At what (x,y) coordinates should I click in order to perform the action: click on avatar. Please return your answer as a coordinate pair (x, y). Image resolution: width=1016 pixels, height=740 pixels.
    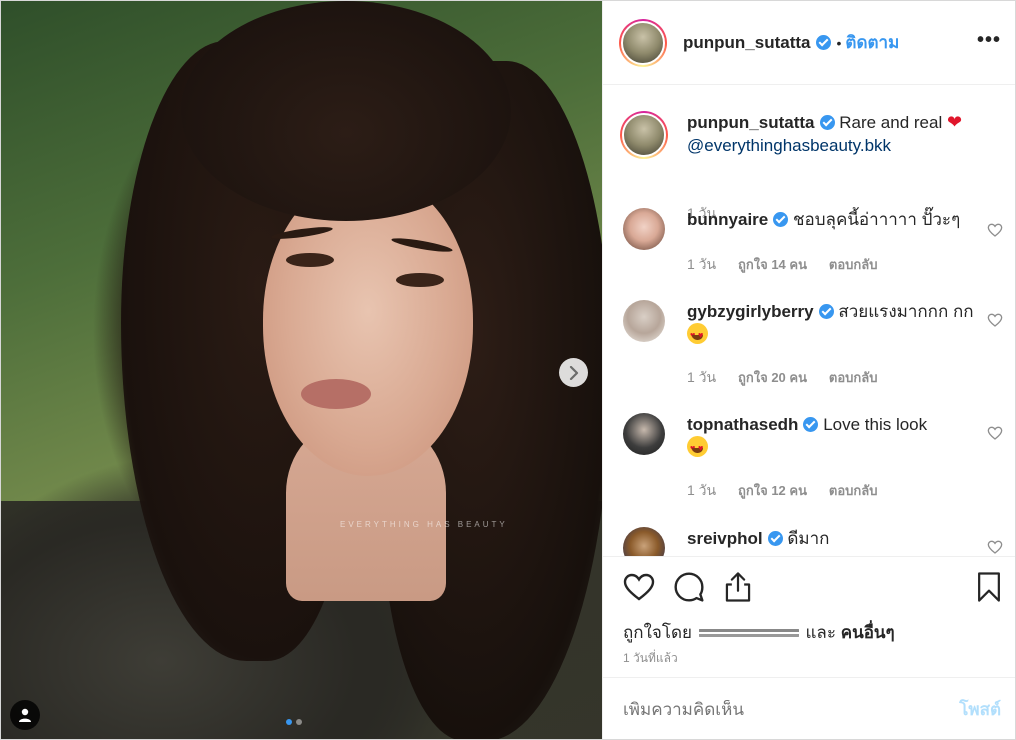
    Looking at the image, I should click on (643, 42).